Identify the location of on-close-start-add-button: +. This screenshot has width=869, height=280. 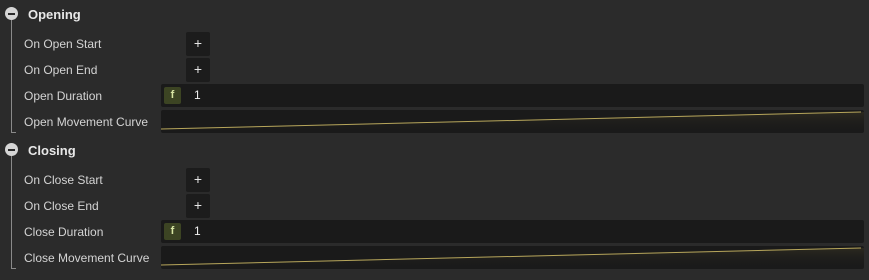
(198, 180).